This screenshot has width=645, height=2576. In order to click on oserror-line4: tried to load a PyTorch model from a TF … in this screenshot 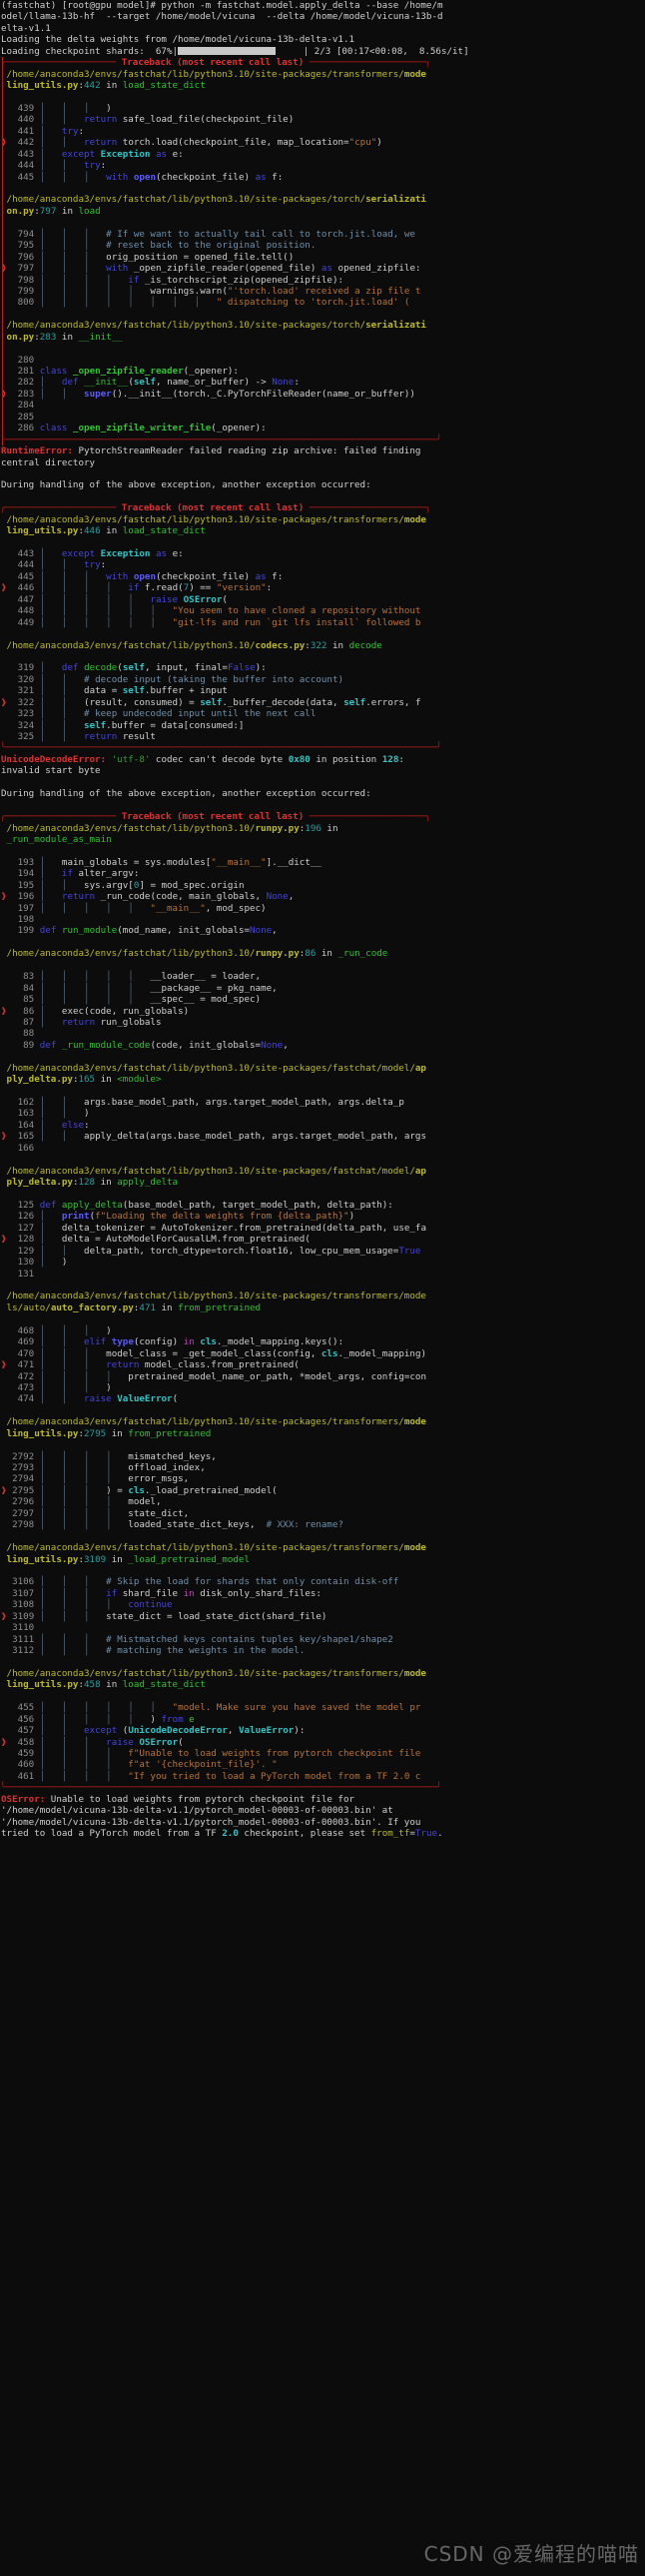, I will do `click(222, 1834)`.